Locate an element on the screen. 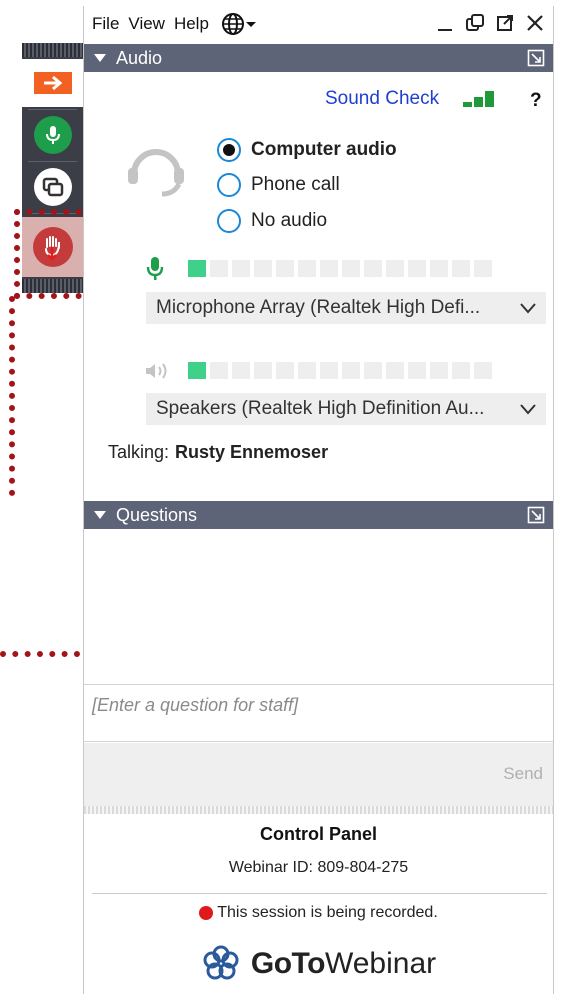  close-icon is located at coordinates (535, 23).